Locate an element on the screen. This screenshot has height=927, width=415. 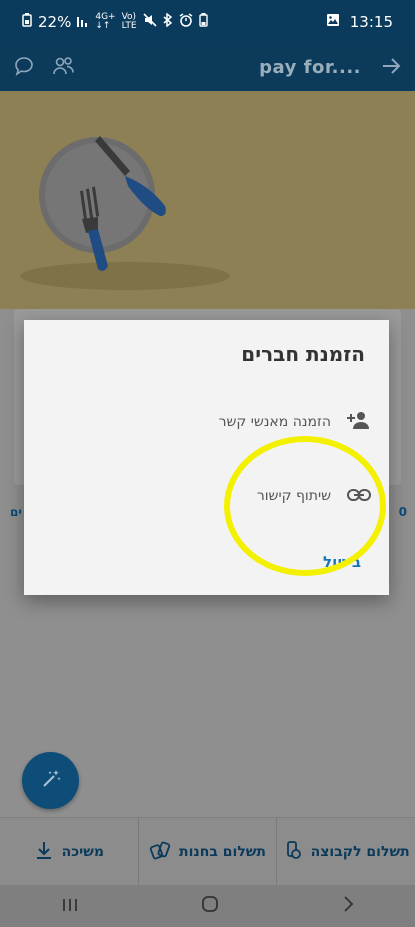
signal-icon is located at coordinates (83, 22).